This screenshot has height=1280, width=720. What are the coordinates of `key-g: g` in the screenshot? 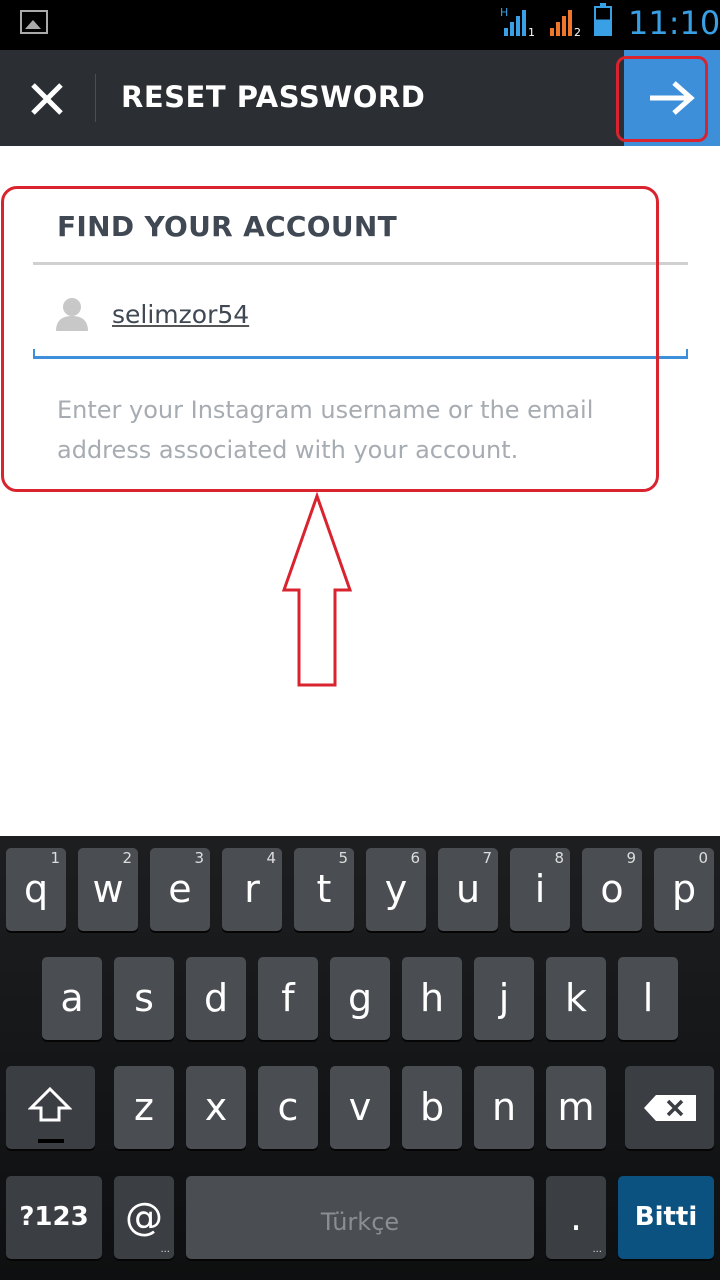 It's located at (360, 998).